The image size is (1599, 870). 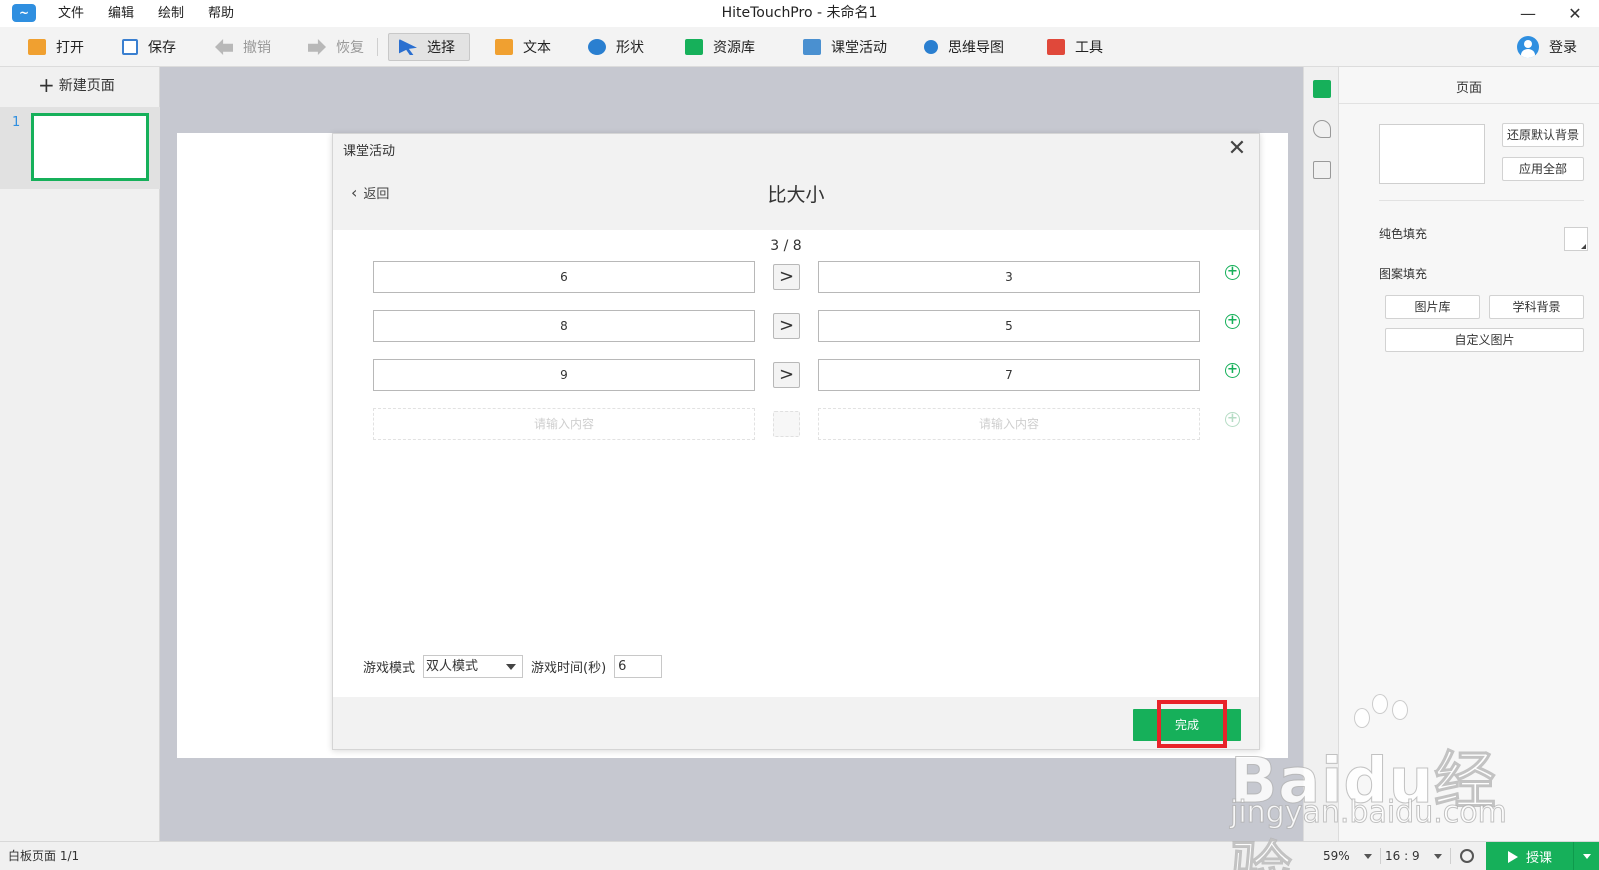 I want to click on tools-button: 工具, so click(x=1075, y=47).